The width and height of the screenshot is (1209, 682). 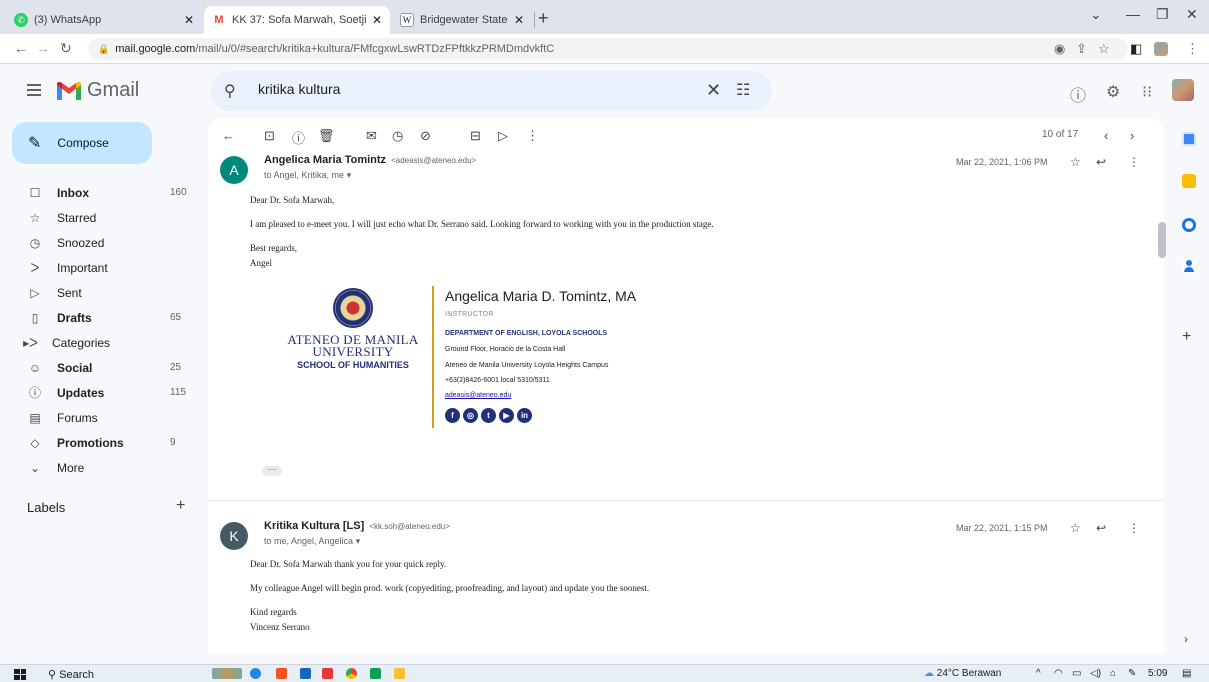 What do you see at coordinates (99, 242) in the screenshot?
I see `sidebar-item-snoozed: ◷ Snoozed` at bounding box center [99, 242].